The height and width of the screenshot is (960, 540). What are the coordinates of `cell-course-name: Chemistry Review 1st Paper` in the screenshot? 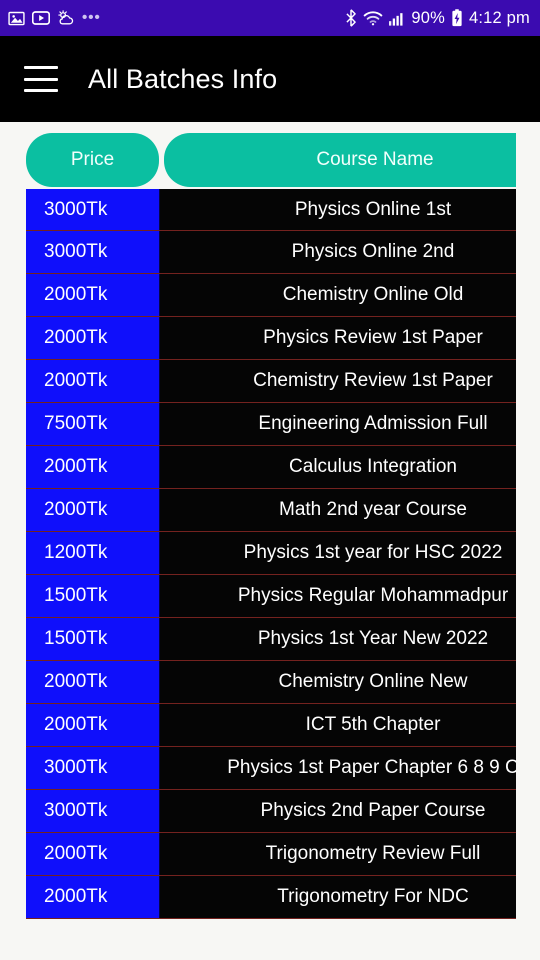 It's located at (338, 381).